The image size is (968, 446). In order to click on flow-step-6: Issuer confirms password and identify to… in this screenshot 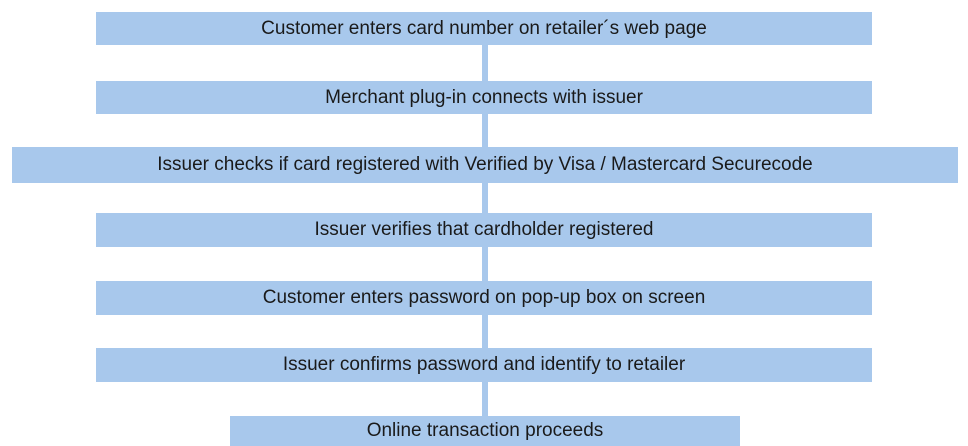, I will do `click(484, 365)`.